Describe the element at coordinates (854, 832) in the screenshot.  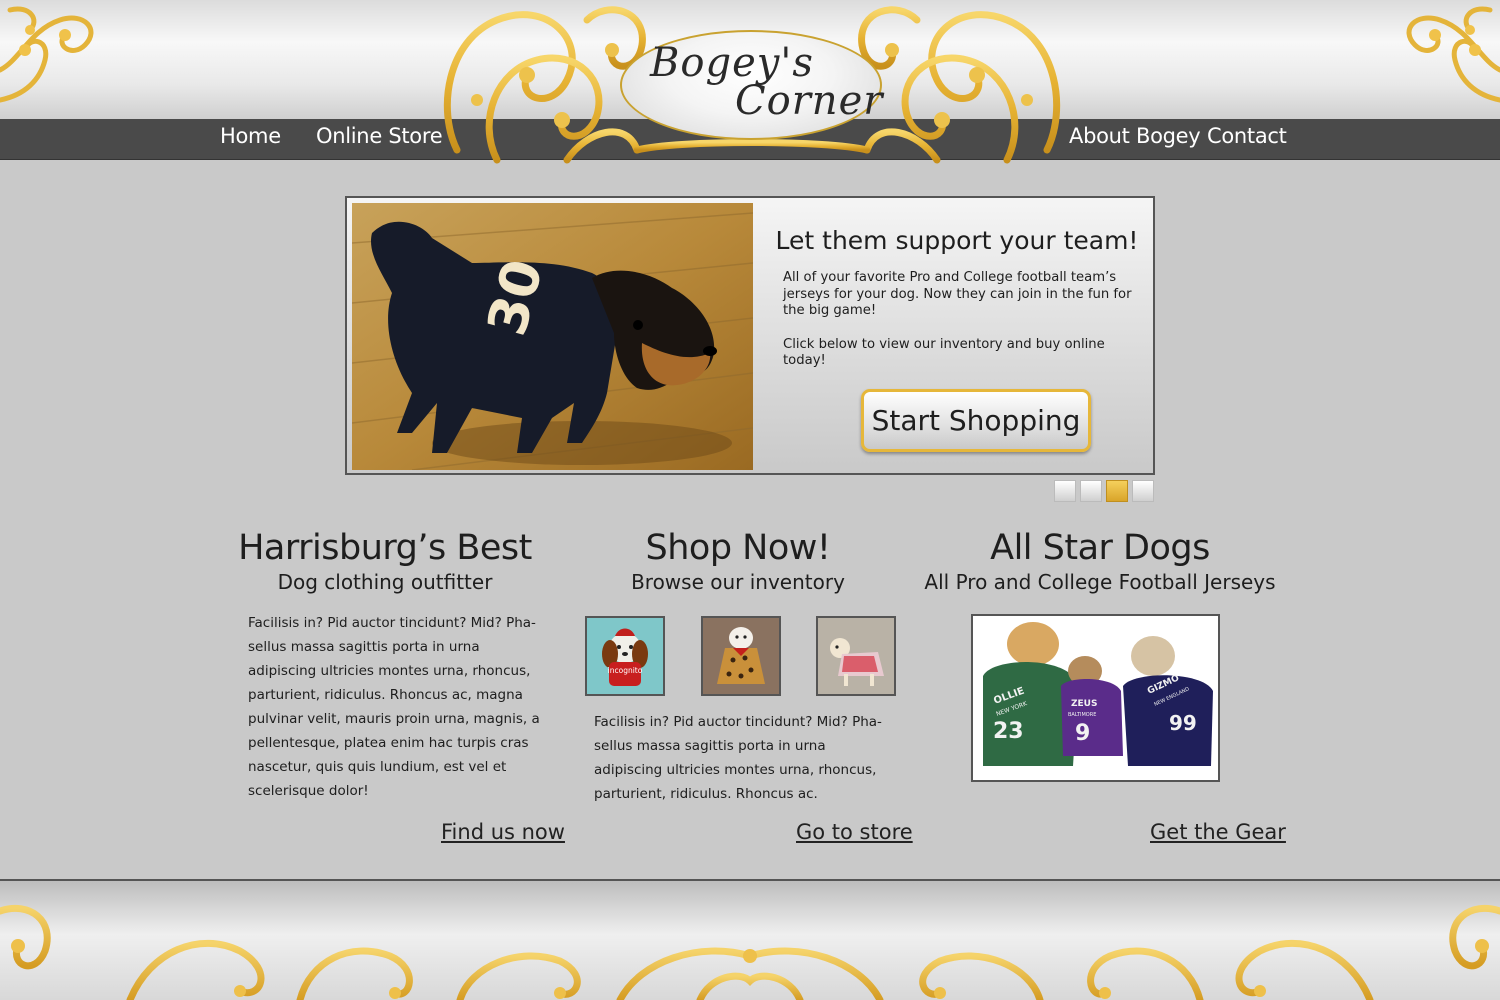
I see `go-to-store-link: Go to store` at that location.